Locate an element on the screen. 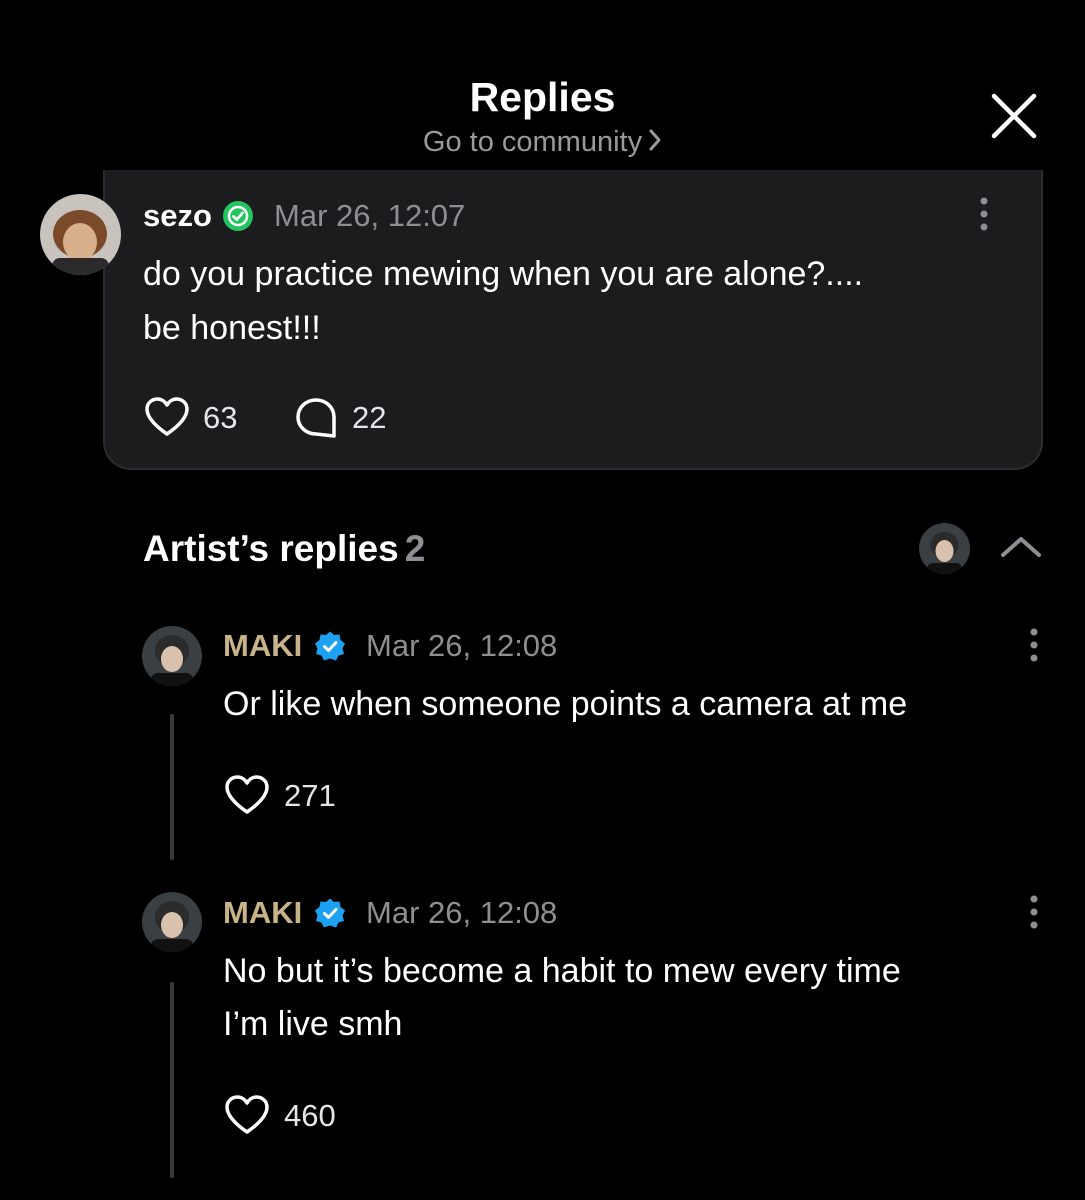  reply-text-line-2: I’m live smh is located at coordinates (313, 1024).